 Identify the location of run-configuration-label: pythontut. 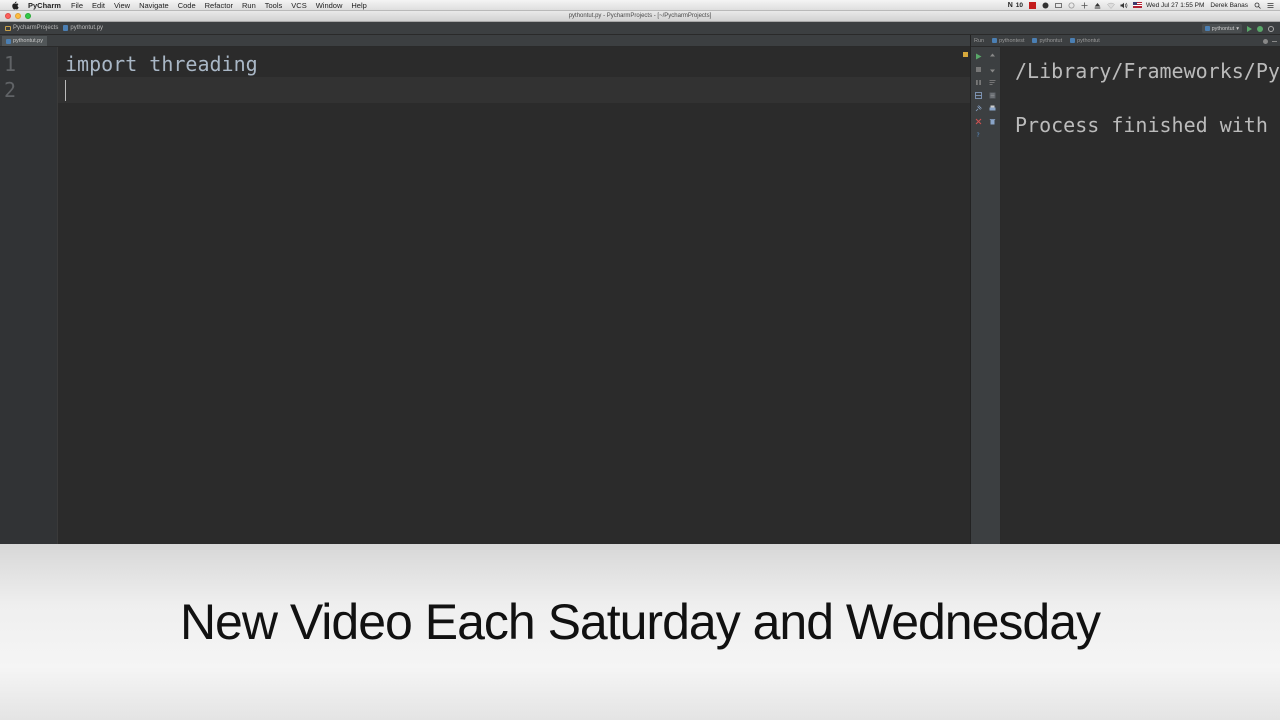
(1223, 28).